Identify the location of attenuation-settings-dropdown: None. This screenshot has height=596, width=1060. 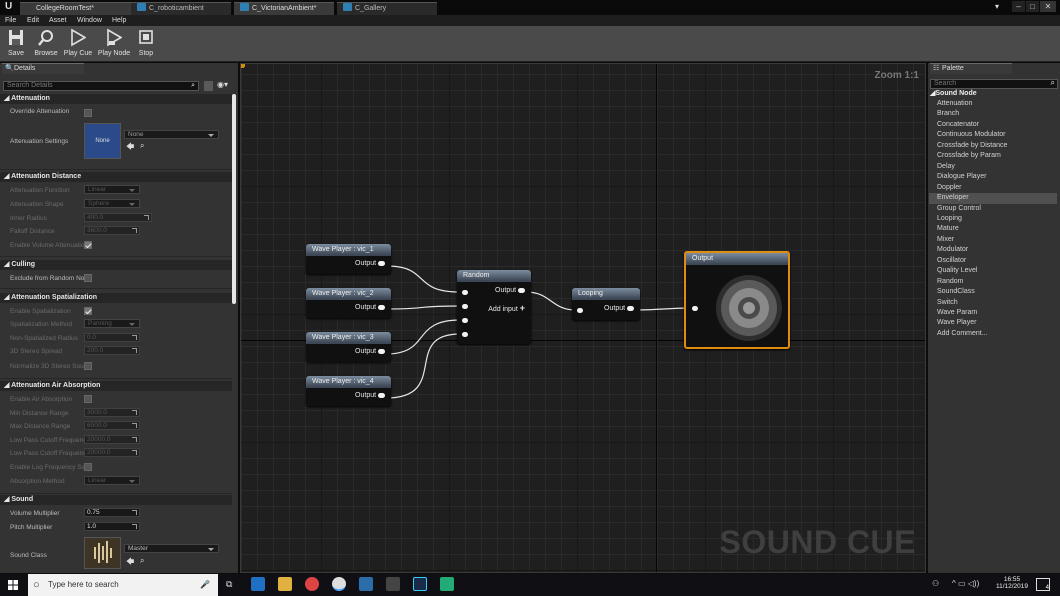
(171, 134).